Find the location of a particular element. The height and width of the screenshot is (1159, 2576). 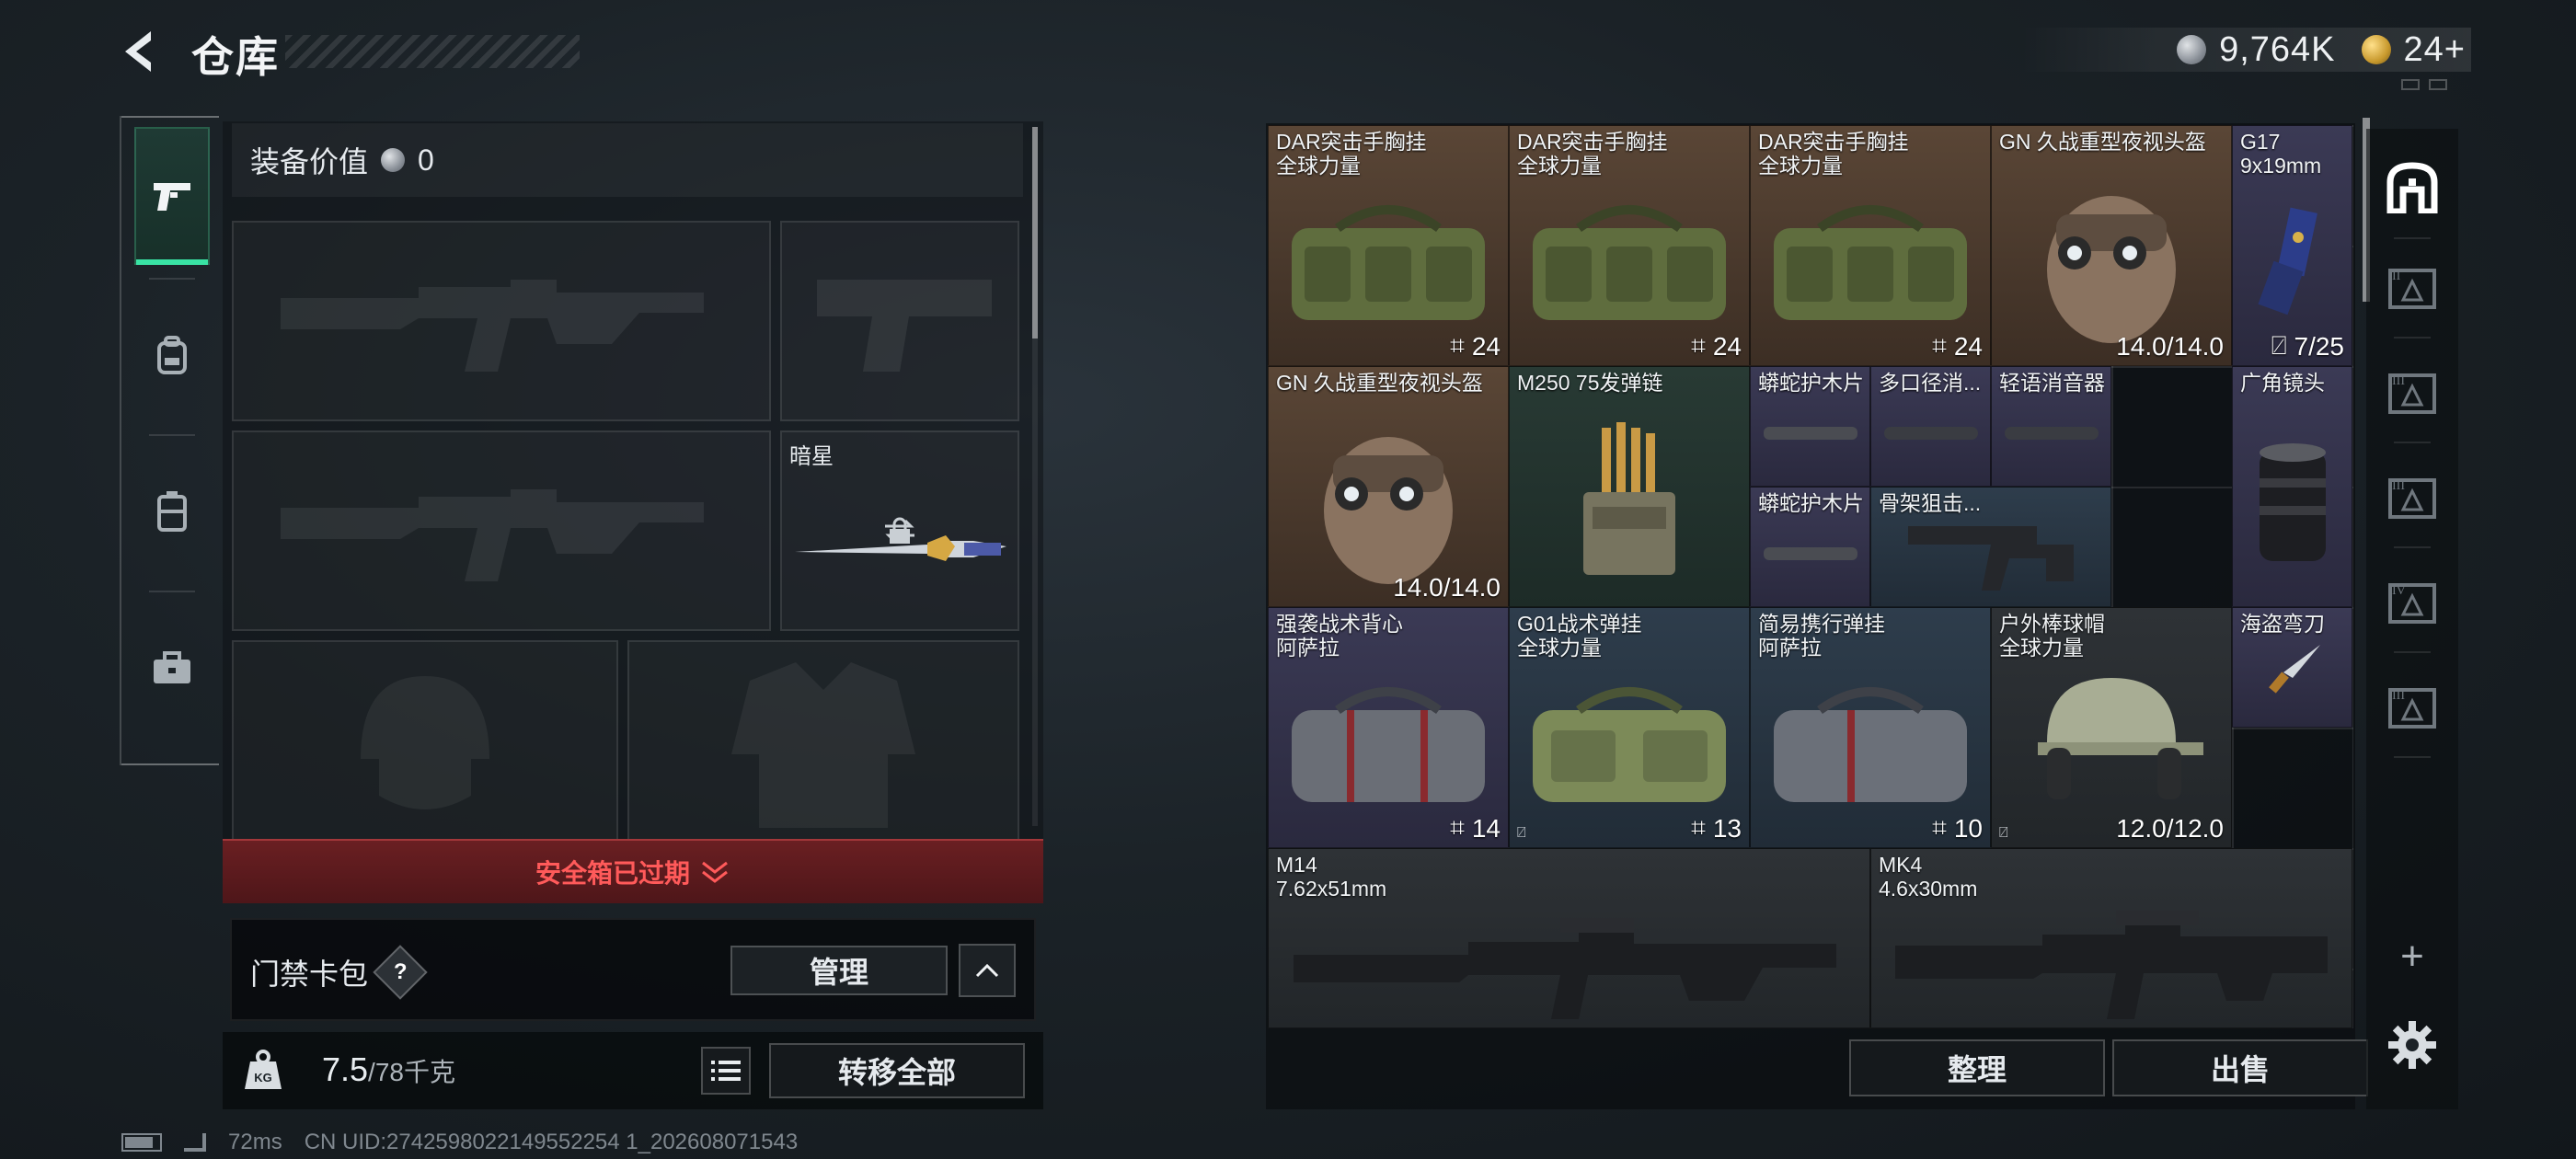

category-rail is located at coordinates (169, 440).